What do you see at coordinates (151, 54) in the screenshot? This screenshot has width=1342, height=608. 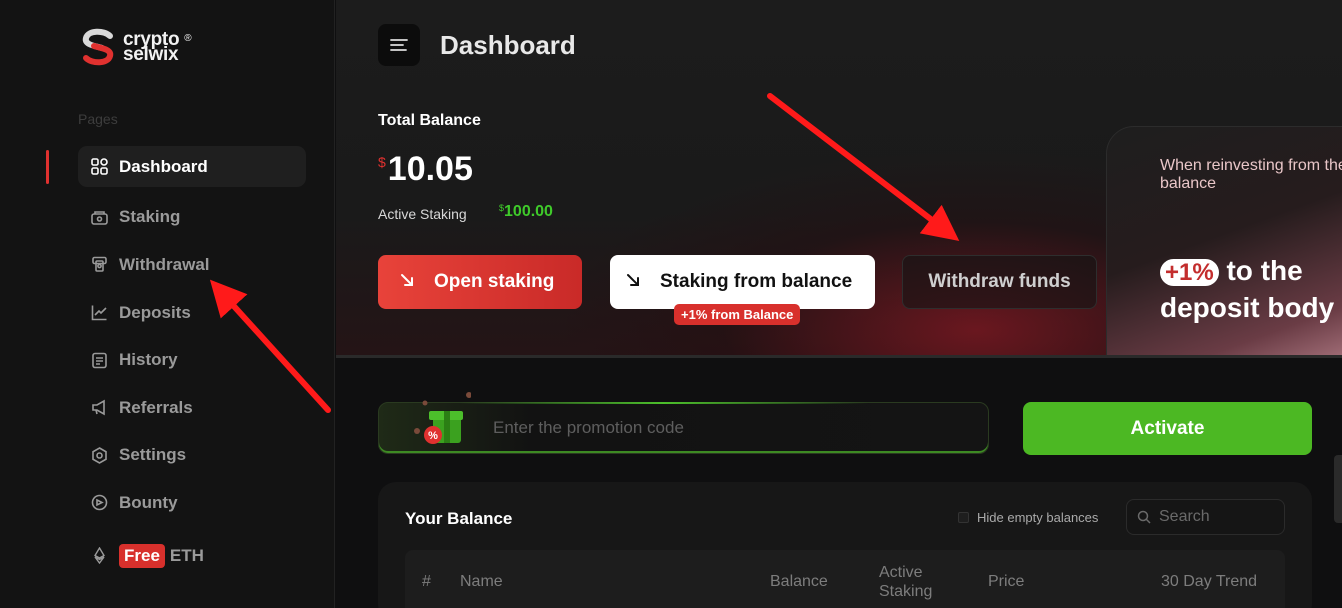 I see `brand-line-2: selwix` at bounding box center [151, 54].